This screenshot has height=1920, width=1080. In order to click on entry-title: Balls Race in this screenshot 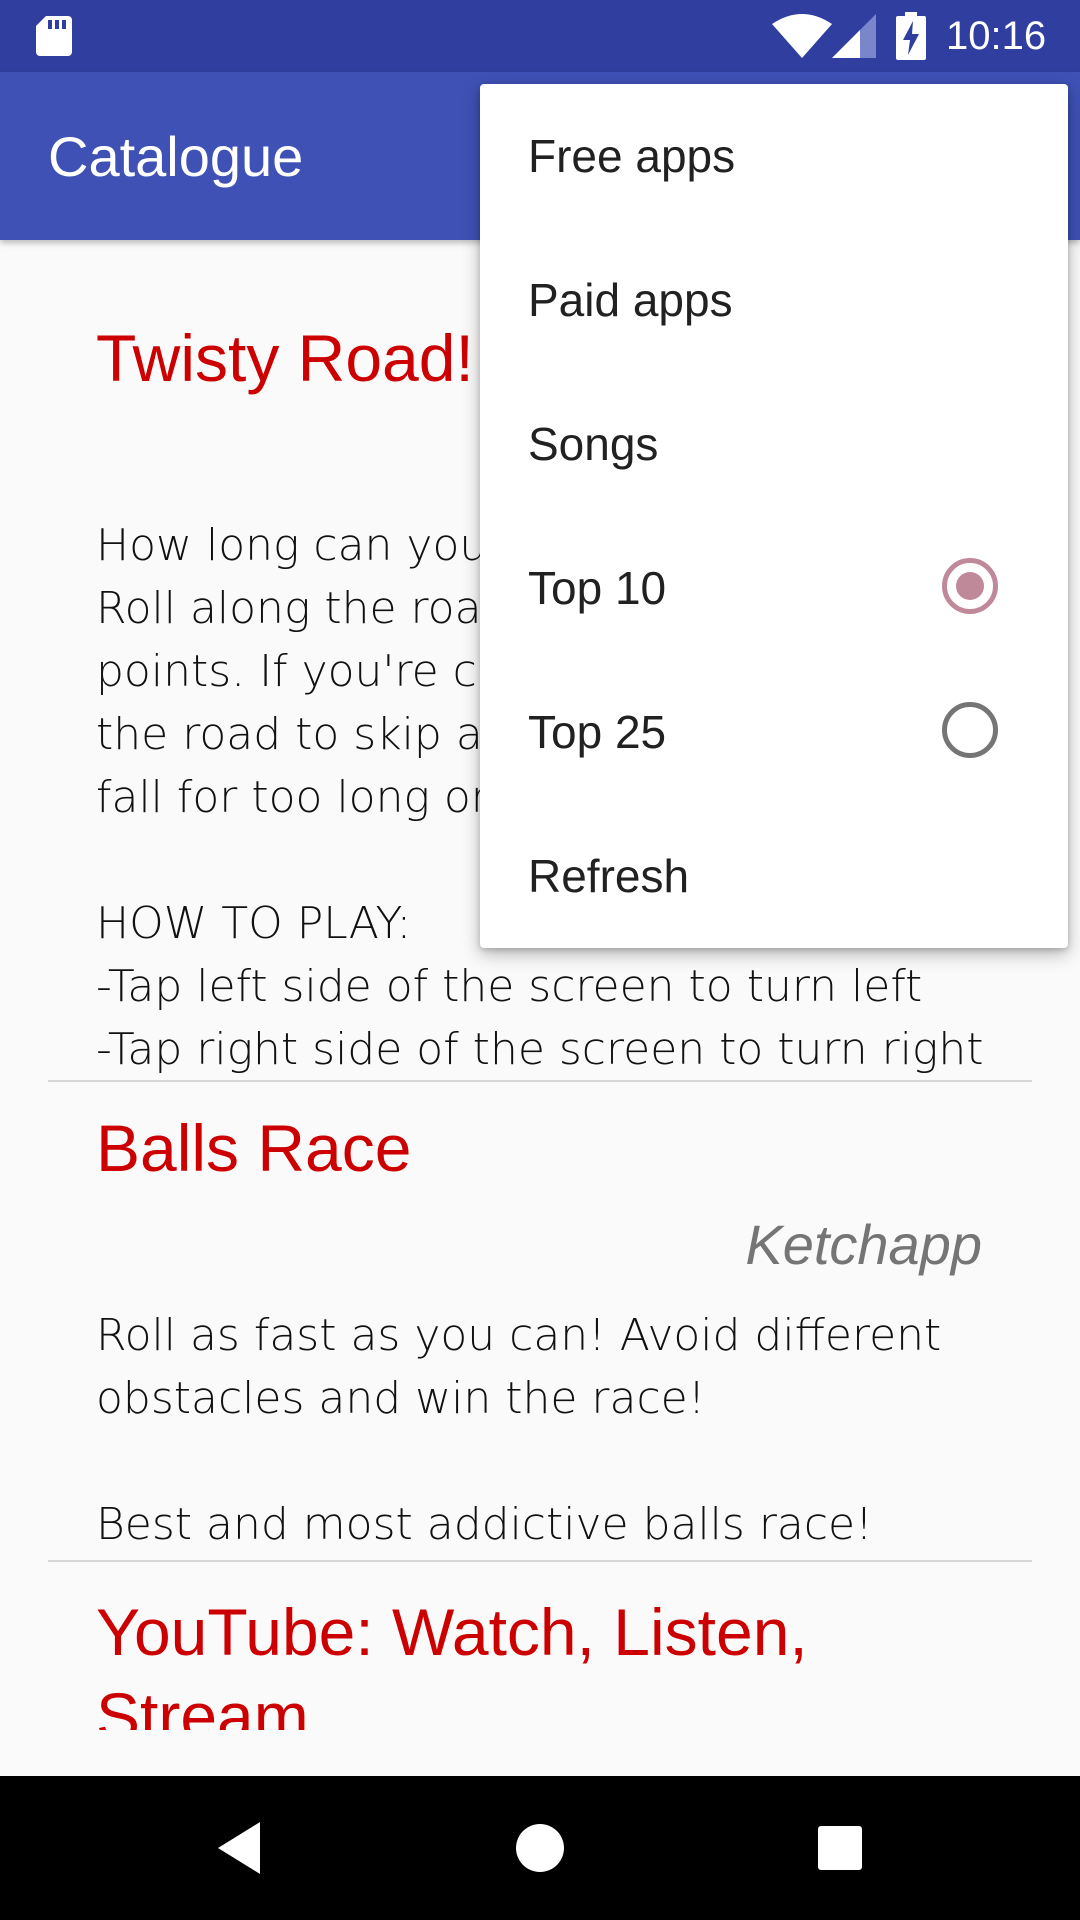, I will do `click(254, 1148)`.